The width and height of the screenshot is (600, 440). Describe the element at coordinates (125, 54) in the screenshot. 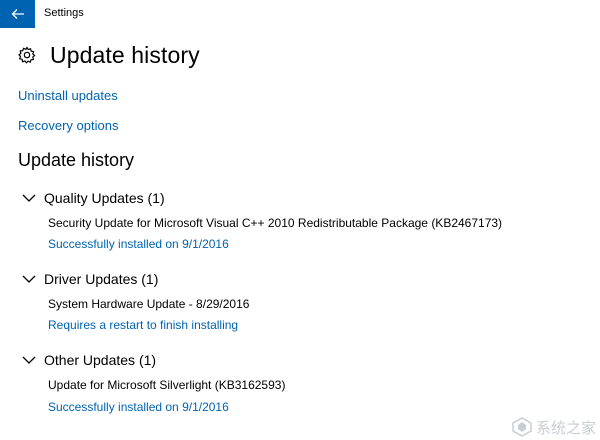

I see `page-title: Update history` at that location.